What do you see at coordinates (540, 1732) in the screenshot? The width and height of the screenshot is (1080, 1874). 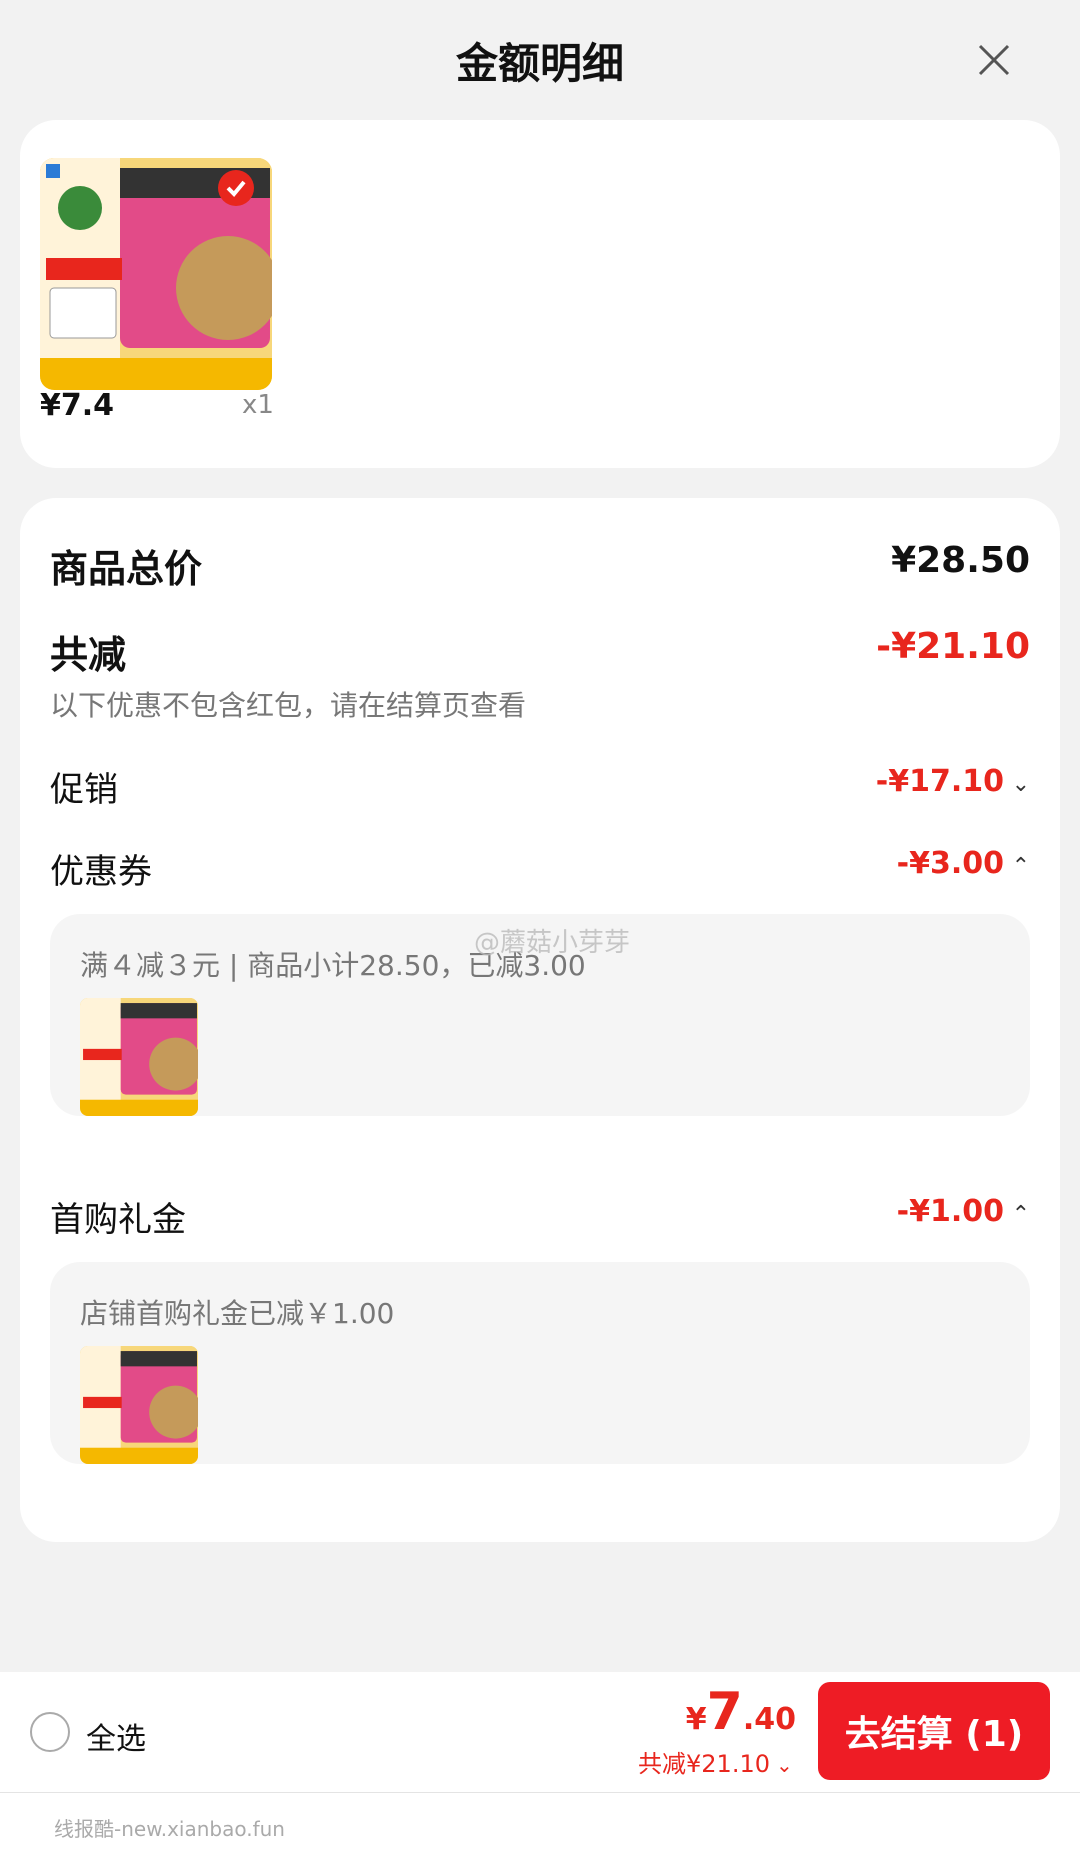 I see `checkout-bar: 全选 ¥7.40 共减¥21.10 ⌄ 去结算 (1)` at bounding box center [540, 1732].